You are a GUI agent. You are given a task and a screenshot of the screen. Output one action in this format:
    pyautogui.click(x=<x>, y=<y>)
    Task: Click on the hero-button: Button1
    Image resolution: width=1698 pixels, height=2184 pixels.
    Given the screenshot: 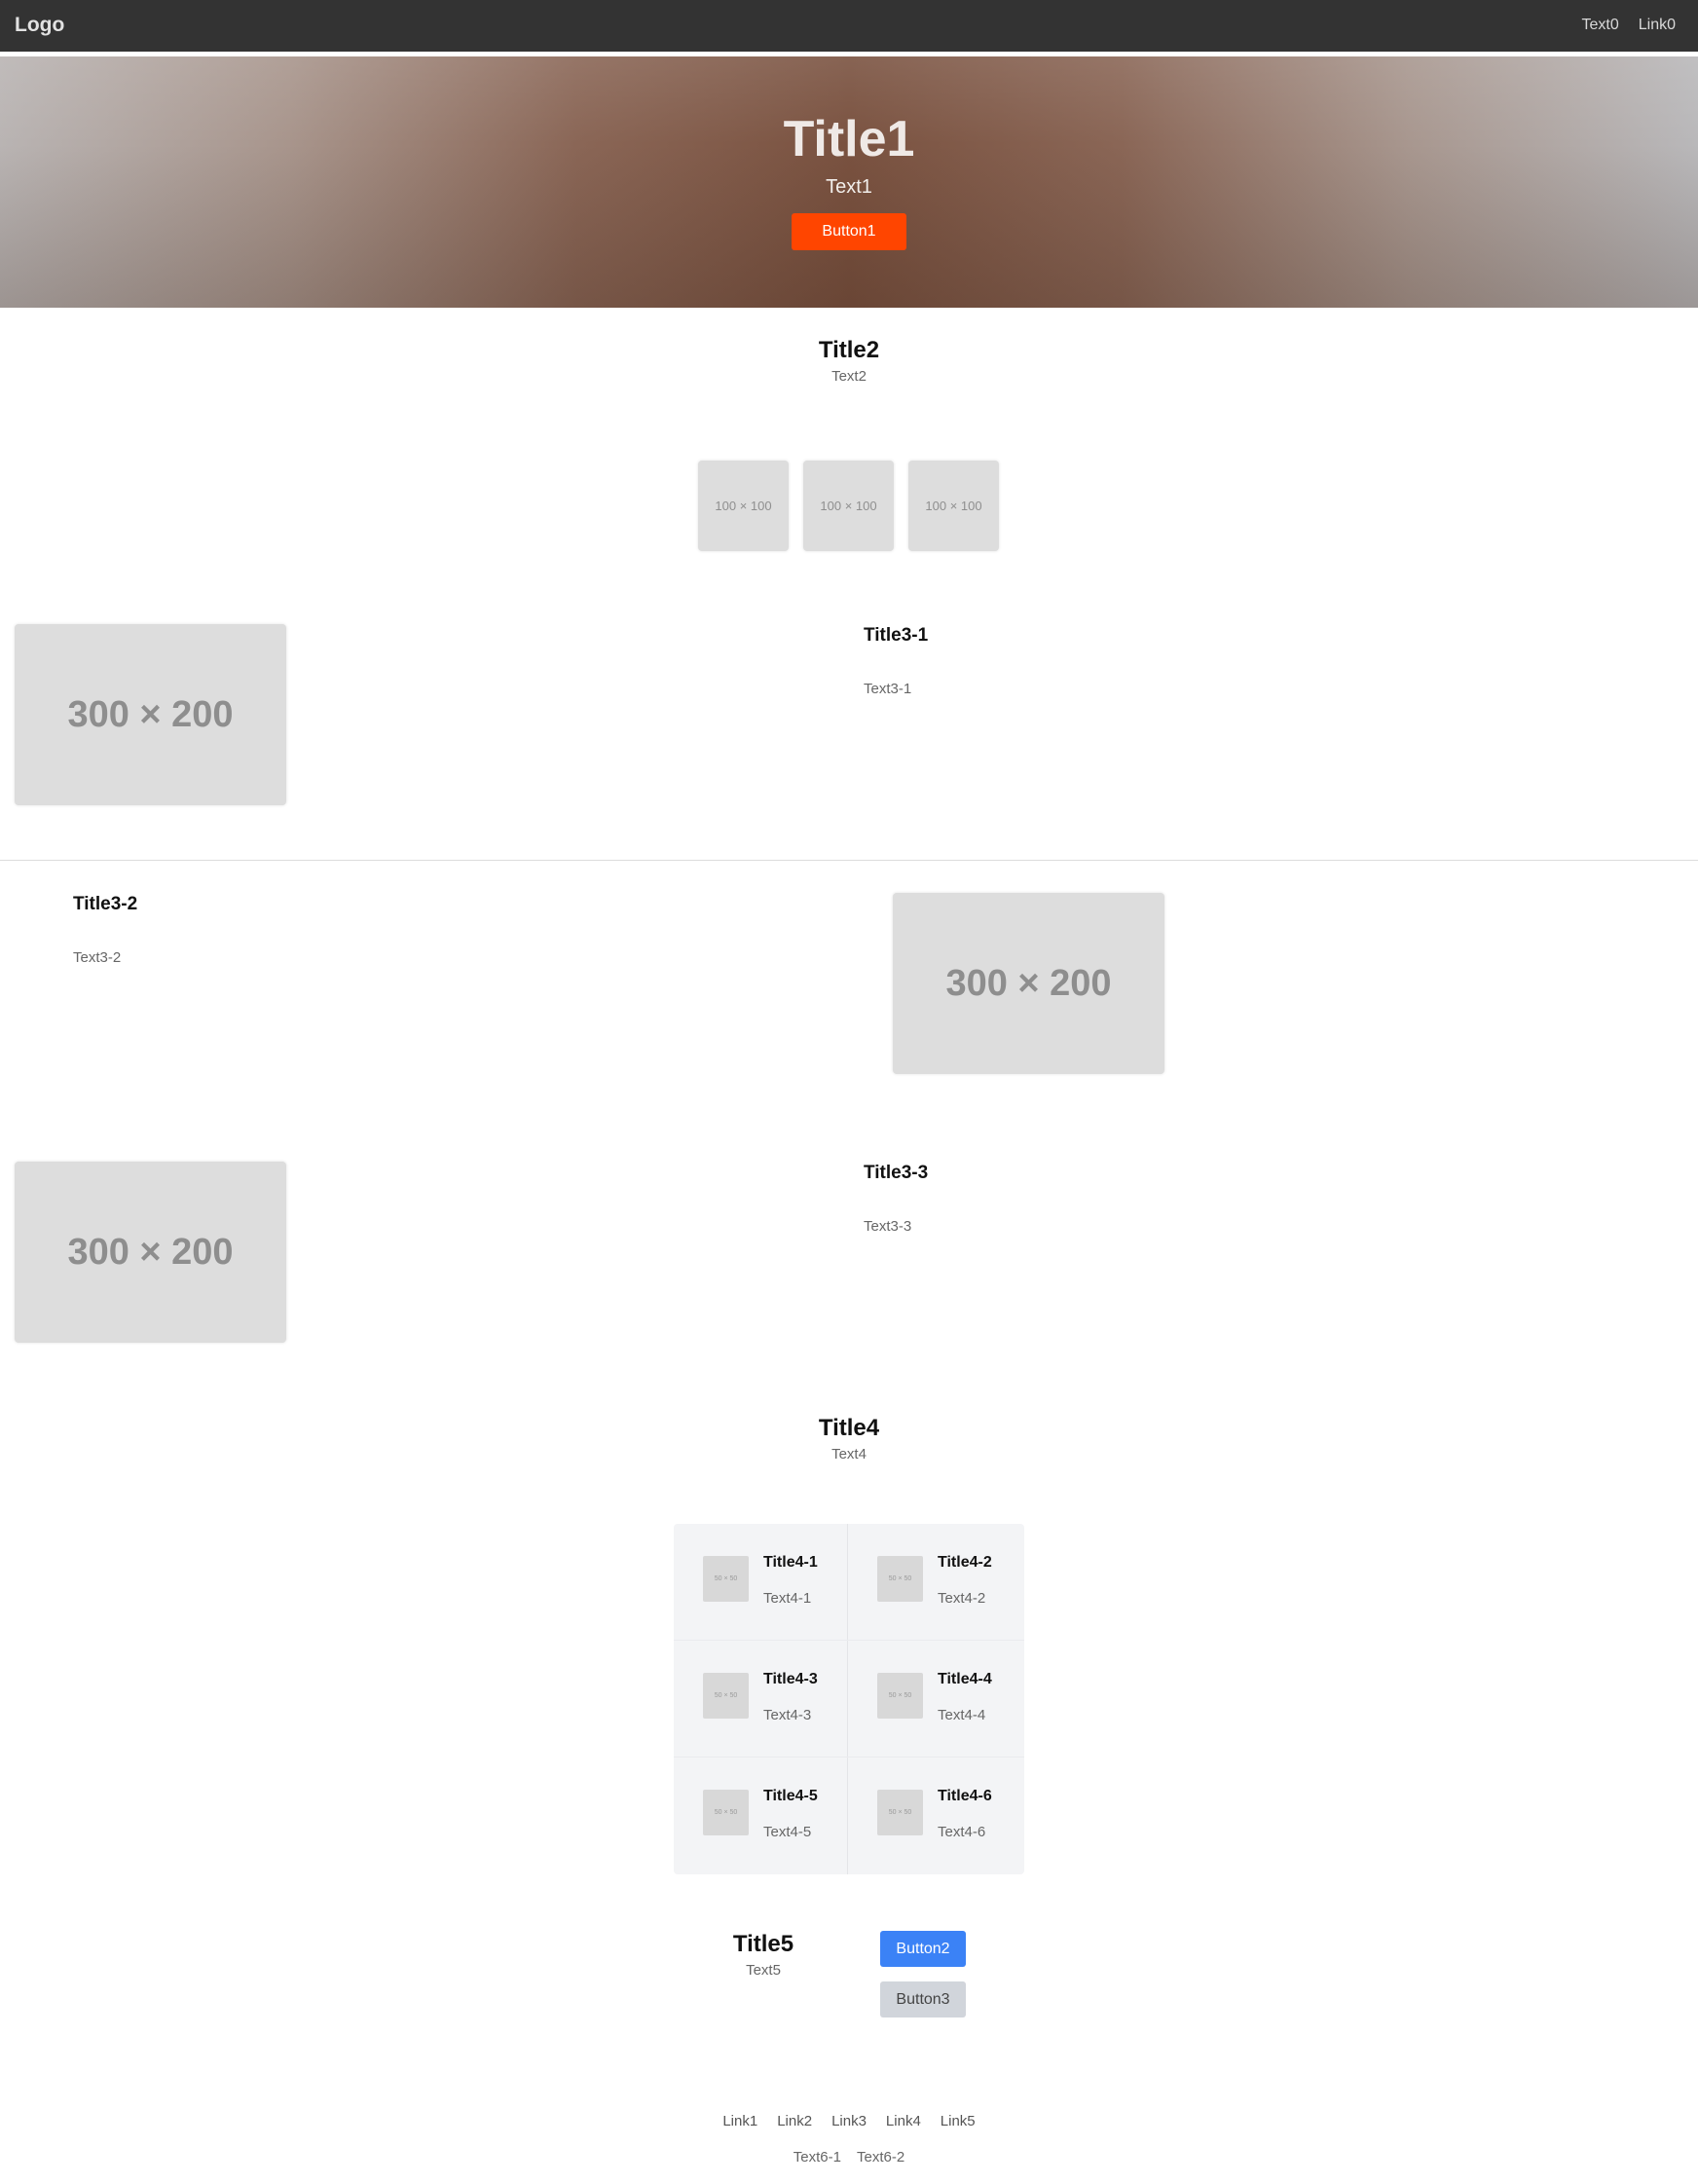 What is the action you would take?
    pyautogui.click(x=849, y=231)
    